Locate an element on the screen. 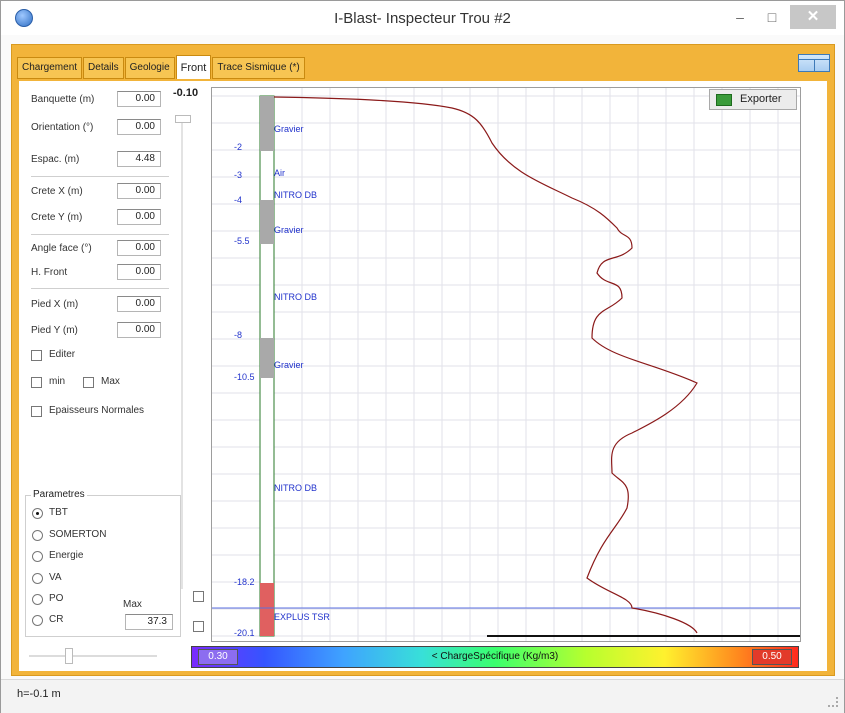  field-label-angle-face: Angle face (°) is located at coordinates (61, 248).